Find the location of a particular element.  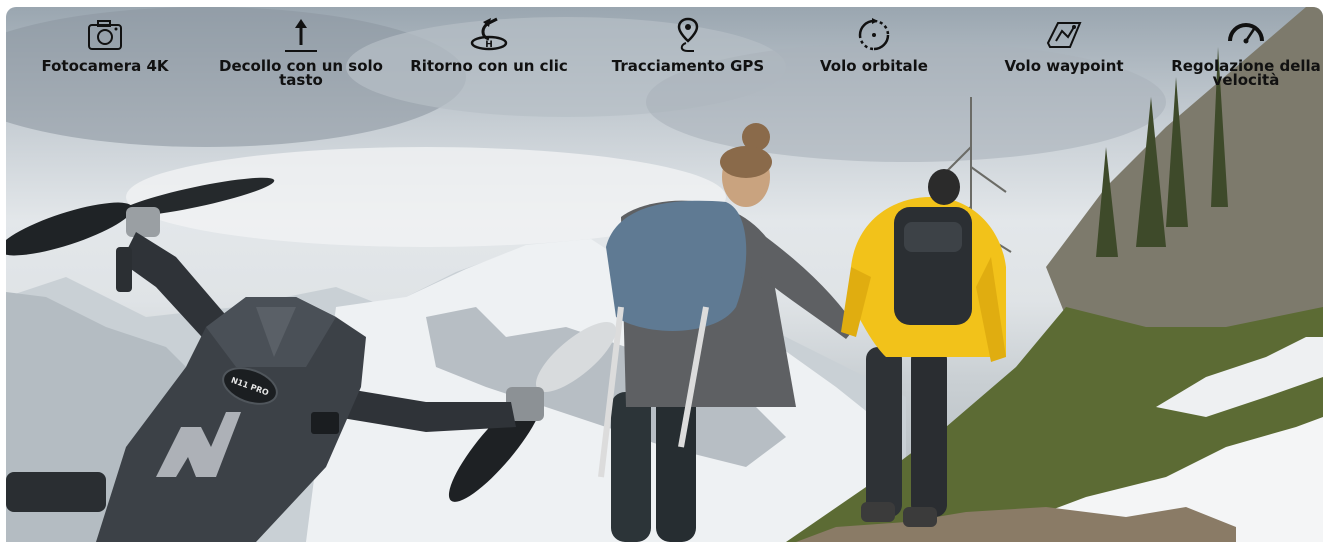

feature-camera-4k: Fotocamera 4K is located at coordinates (105, 45).